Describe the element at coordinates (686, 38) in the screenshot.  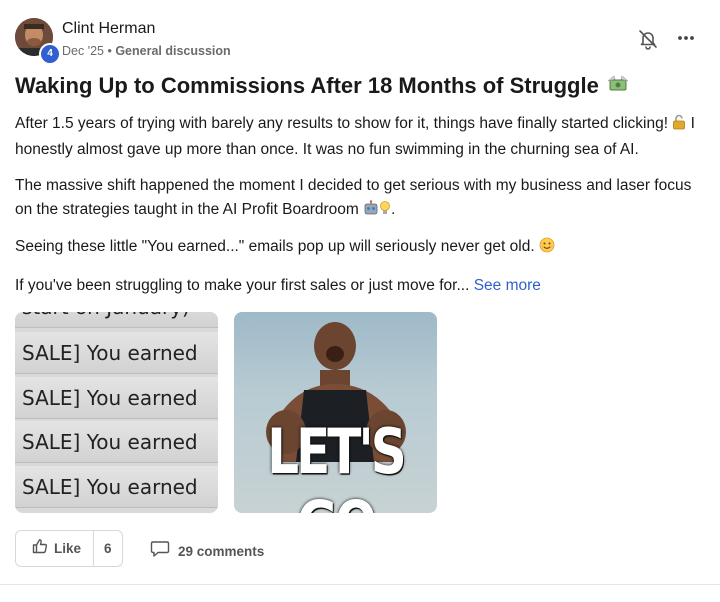
I see `more-horizontal-icon` at that location.